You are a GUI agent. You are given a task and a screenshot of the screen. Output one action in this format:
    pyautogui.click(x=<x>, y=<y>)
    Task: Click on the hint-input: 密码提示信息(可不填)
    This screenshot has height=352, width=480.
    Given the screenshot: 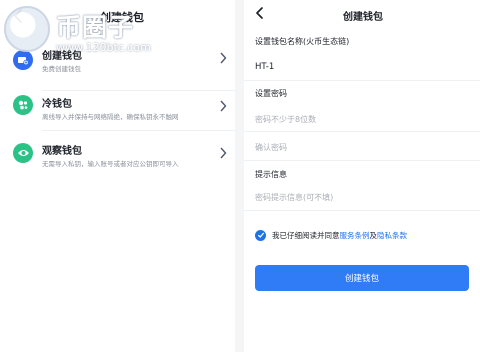 What is the action you would take?
    pyautogui.click(x=294, y=197)
    